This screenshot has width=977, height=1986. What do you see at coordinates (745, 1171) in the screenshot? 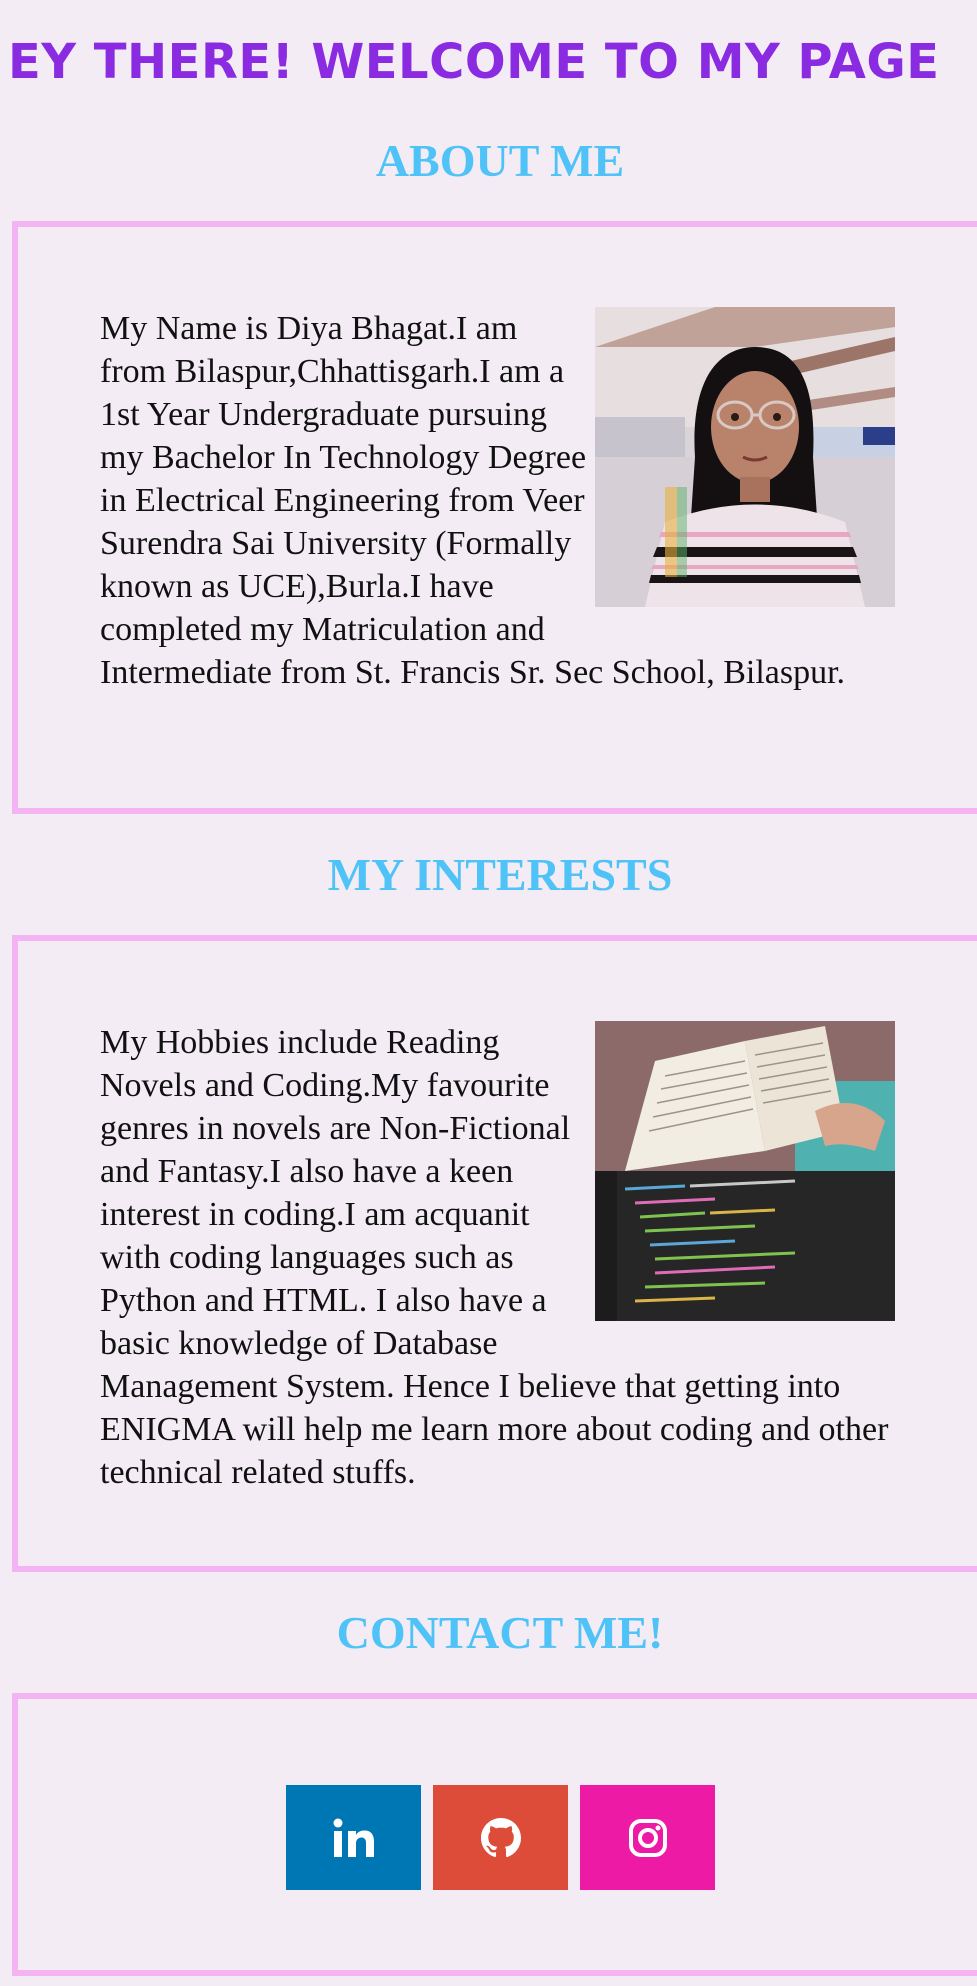
I see `interests-image` at bounding box center [745, 1171].